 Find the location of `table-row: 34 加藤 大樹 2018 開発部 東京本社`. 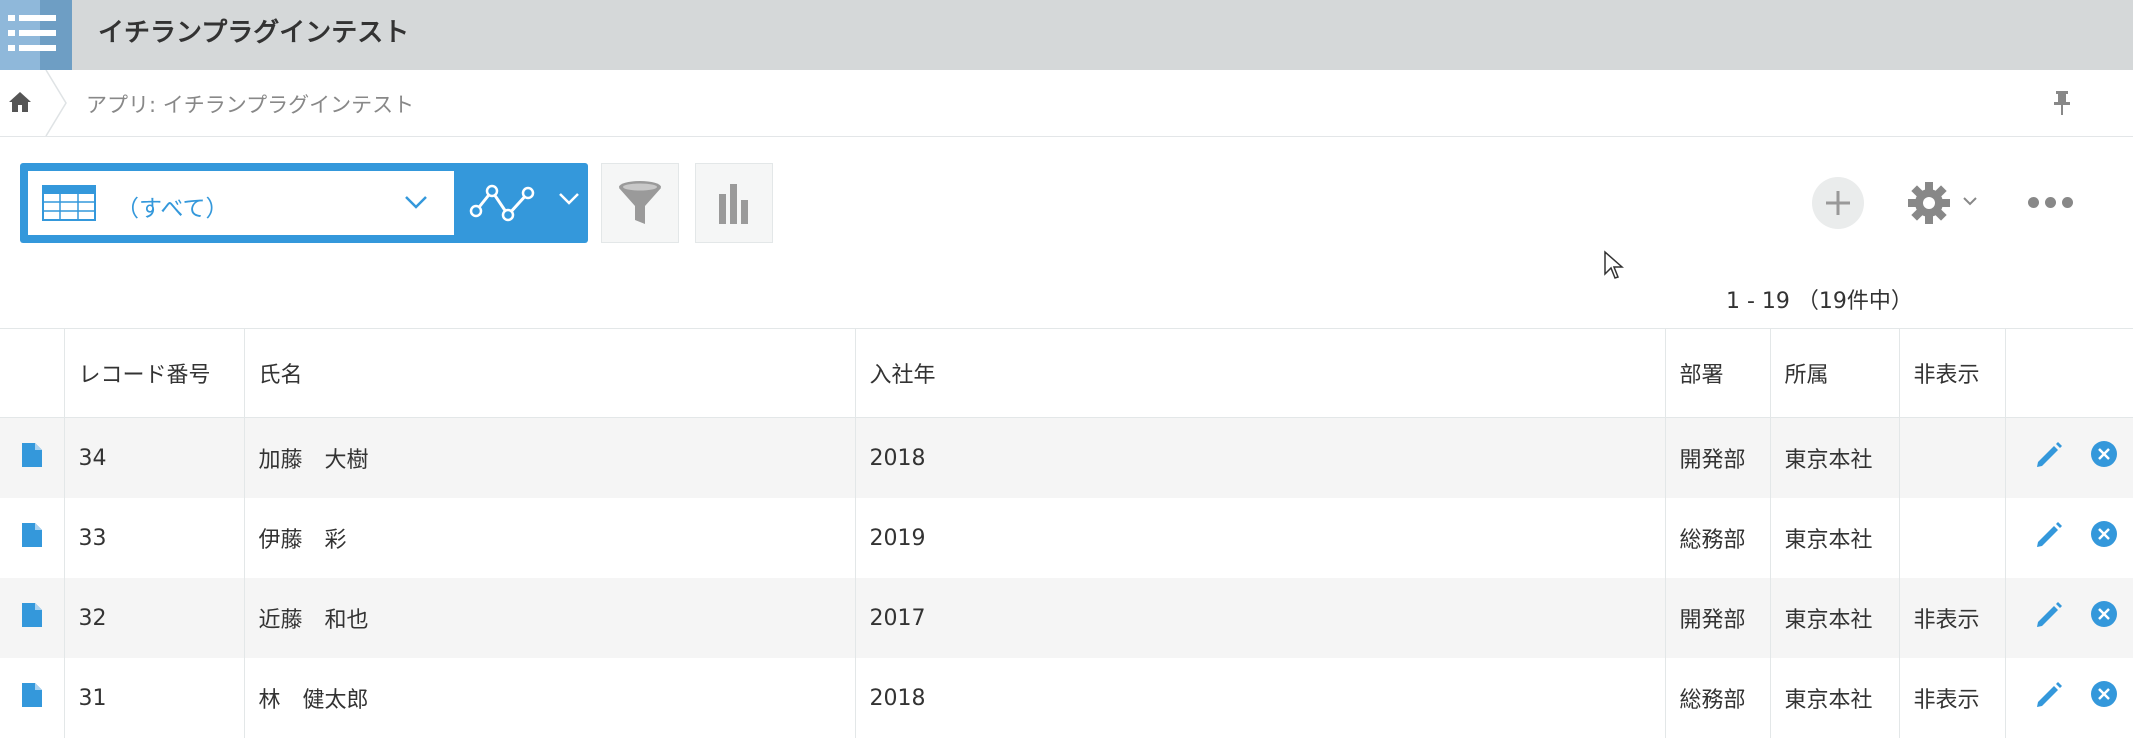

table-row: 34 加藤 大樹 2018 開発部 東京本社 is located at coordinates (1066, 457).